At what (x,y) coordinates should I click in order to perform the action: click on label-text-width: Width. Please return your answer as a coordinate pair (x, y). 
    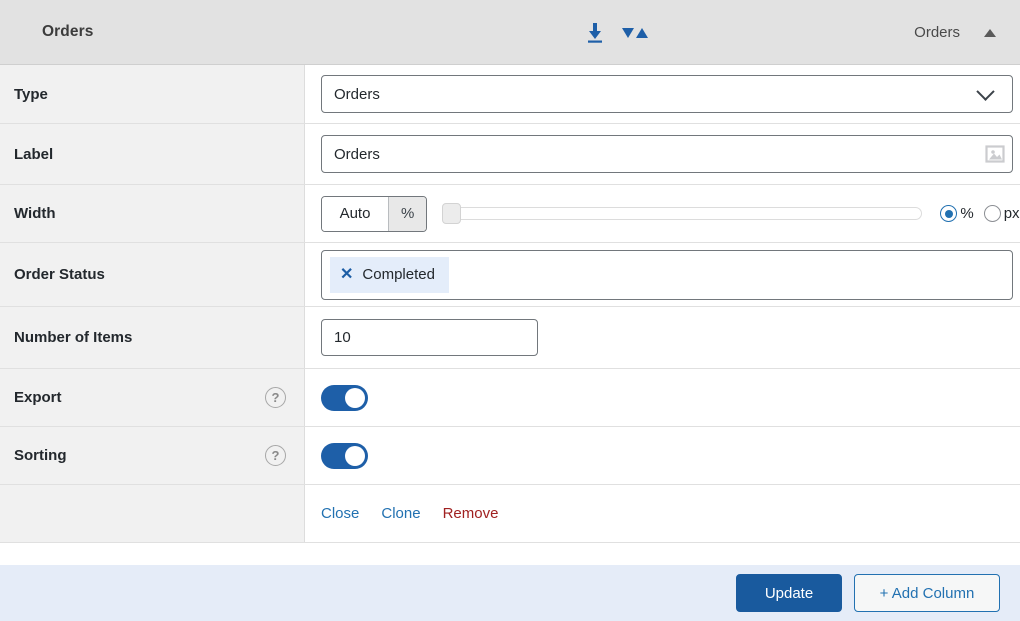
    Looking at the image, I should click on (35, 213).